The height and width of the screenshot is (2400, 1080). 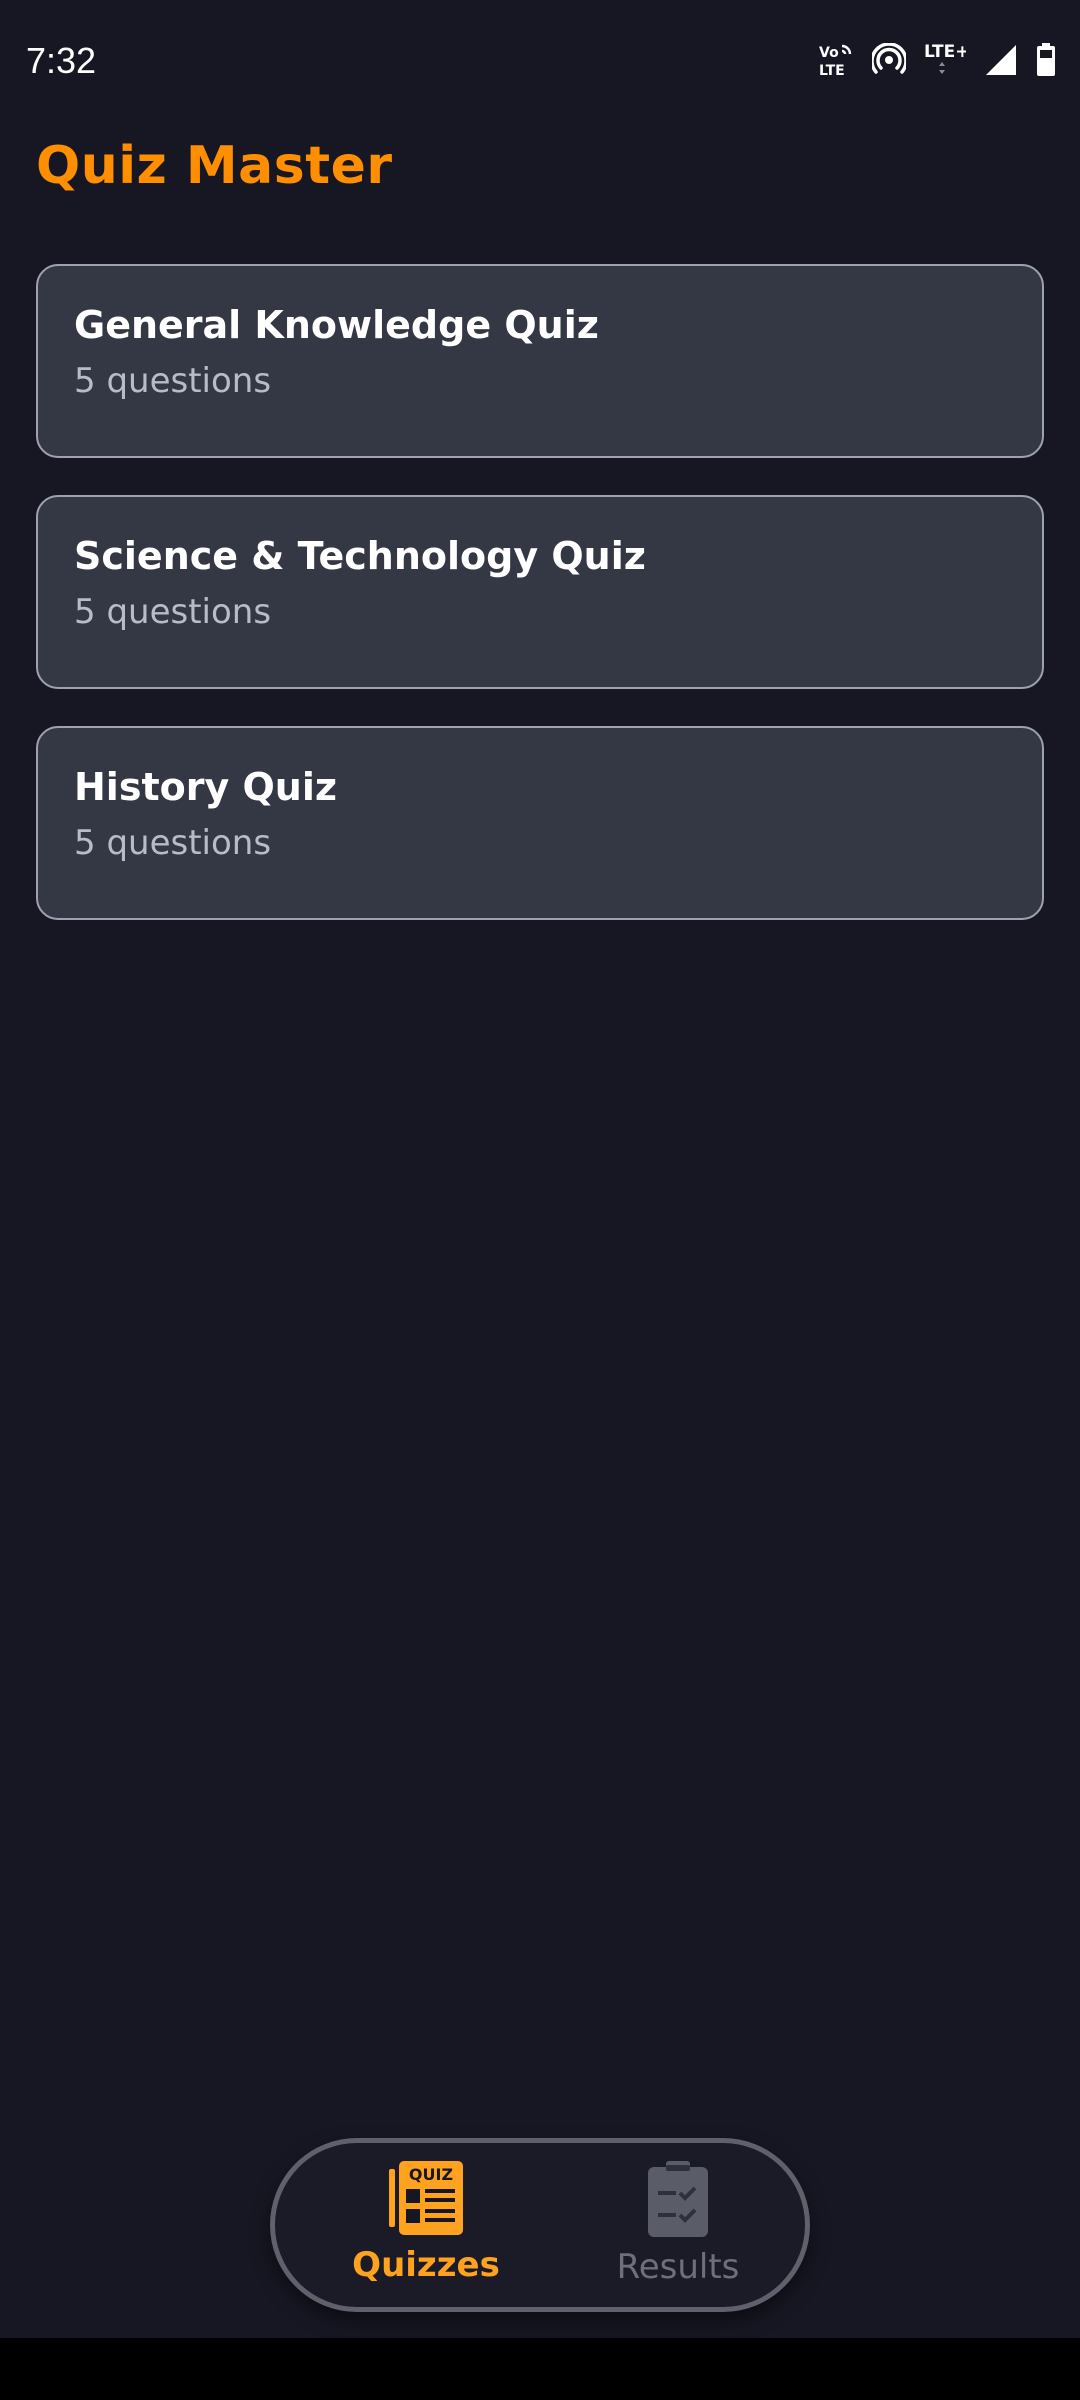 I want to click on nav-label-quizzes: Quizzes, so click(x=426, y=2265).